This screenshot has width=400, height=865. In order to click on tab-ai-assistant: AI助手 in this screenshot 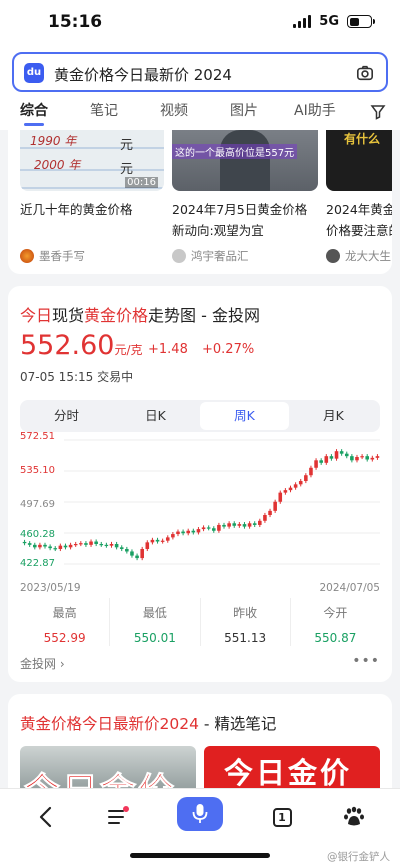, I will do `click(315, 113)`.